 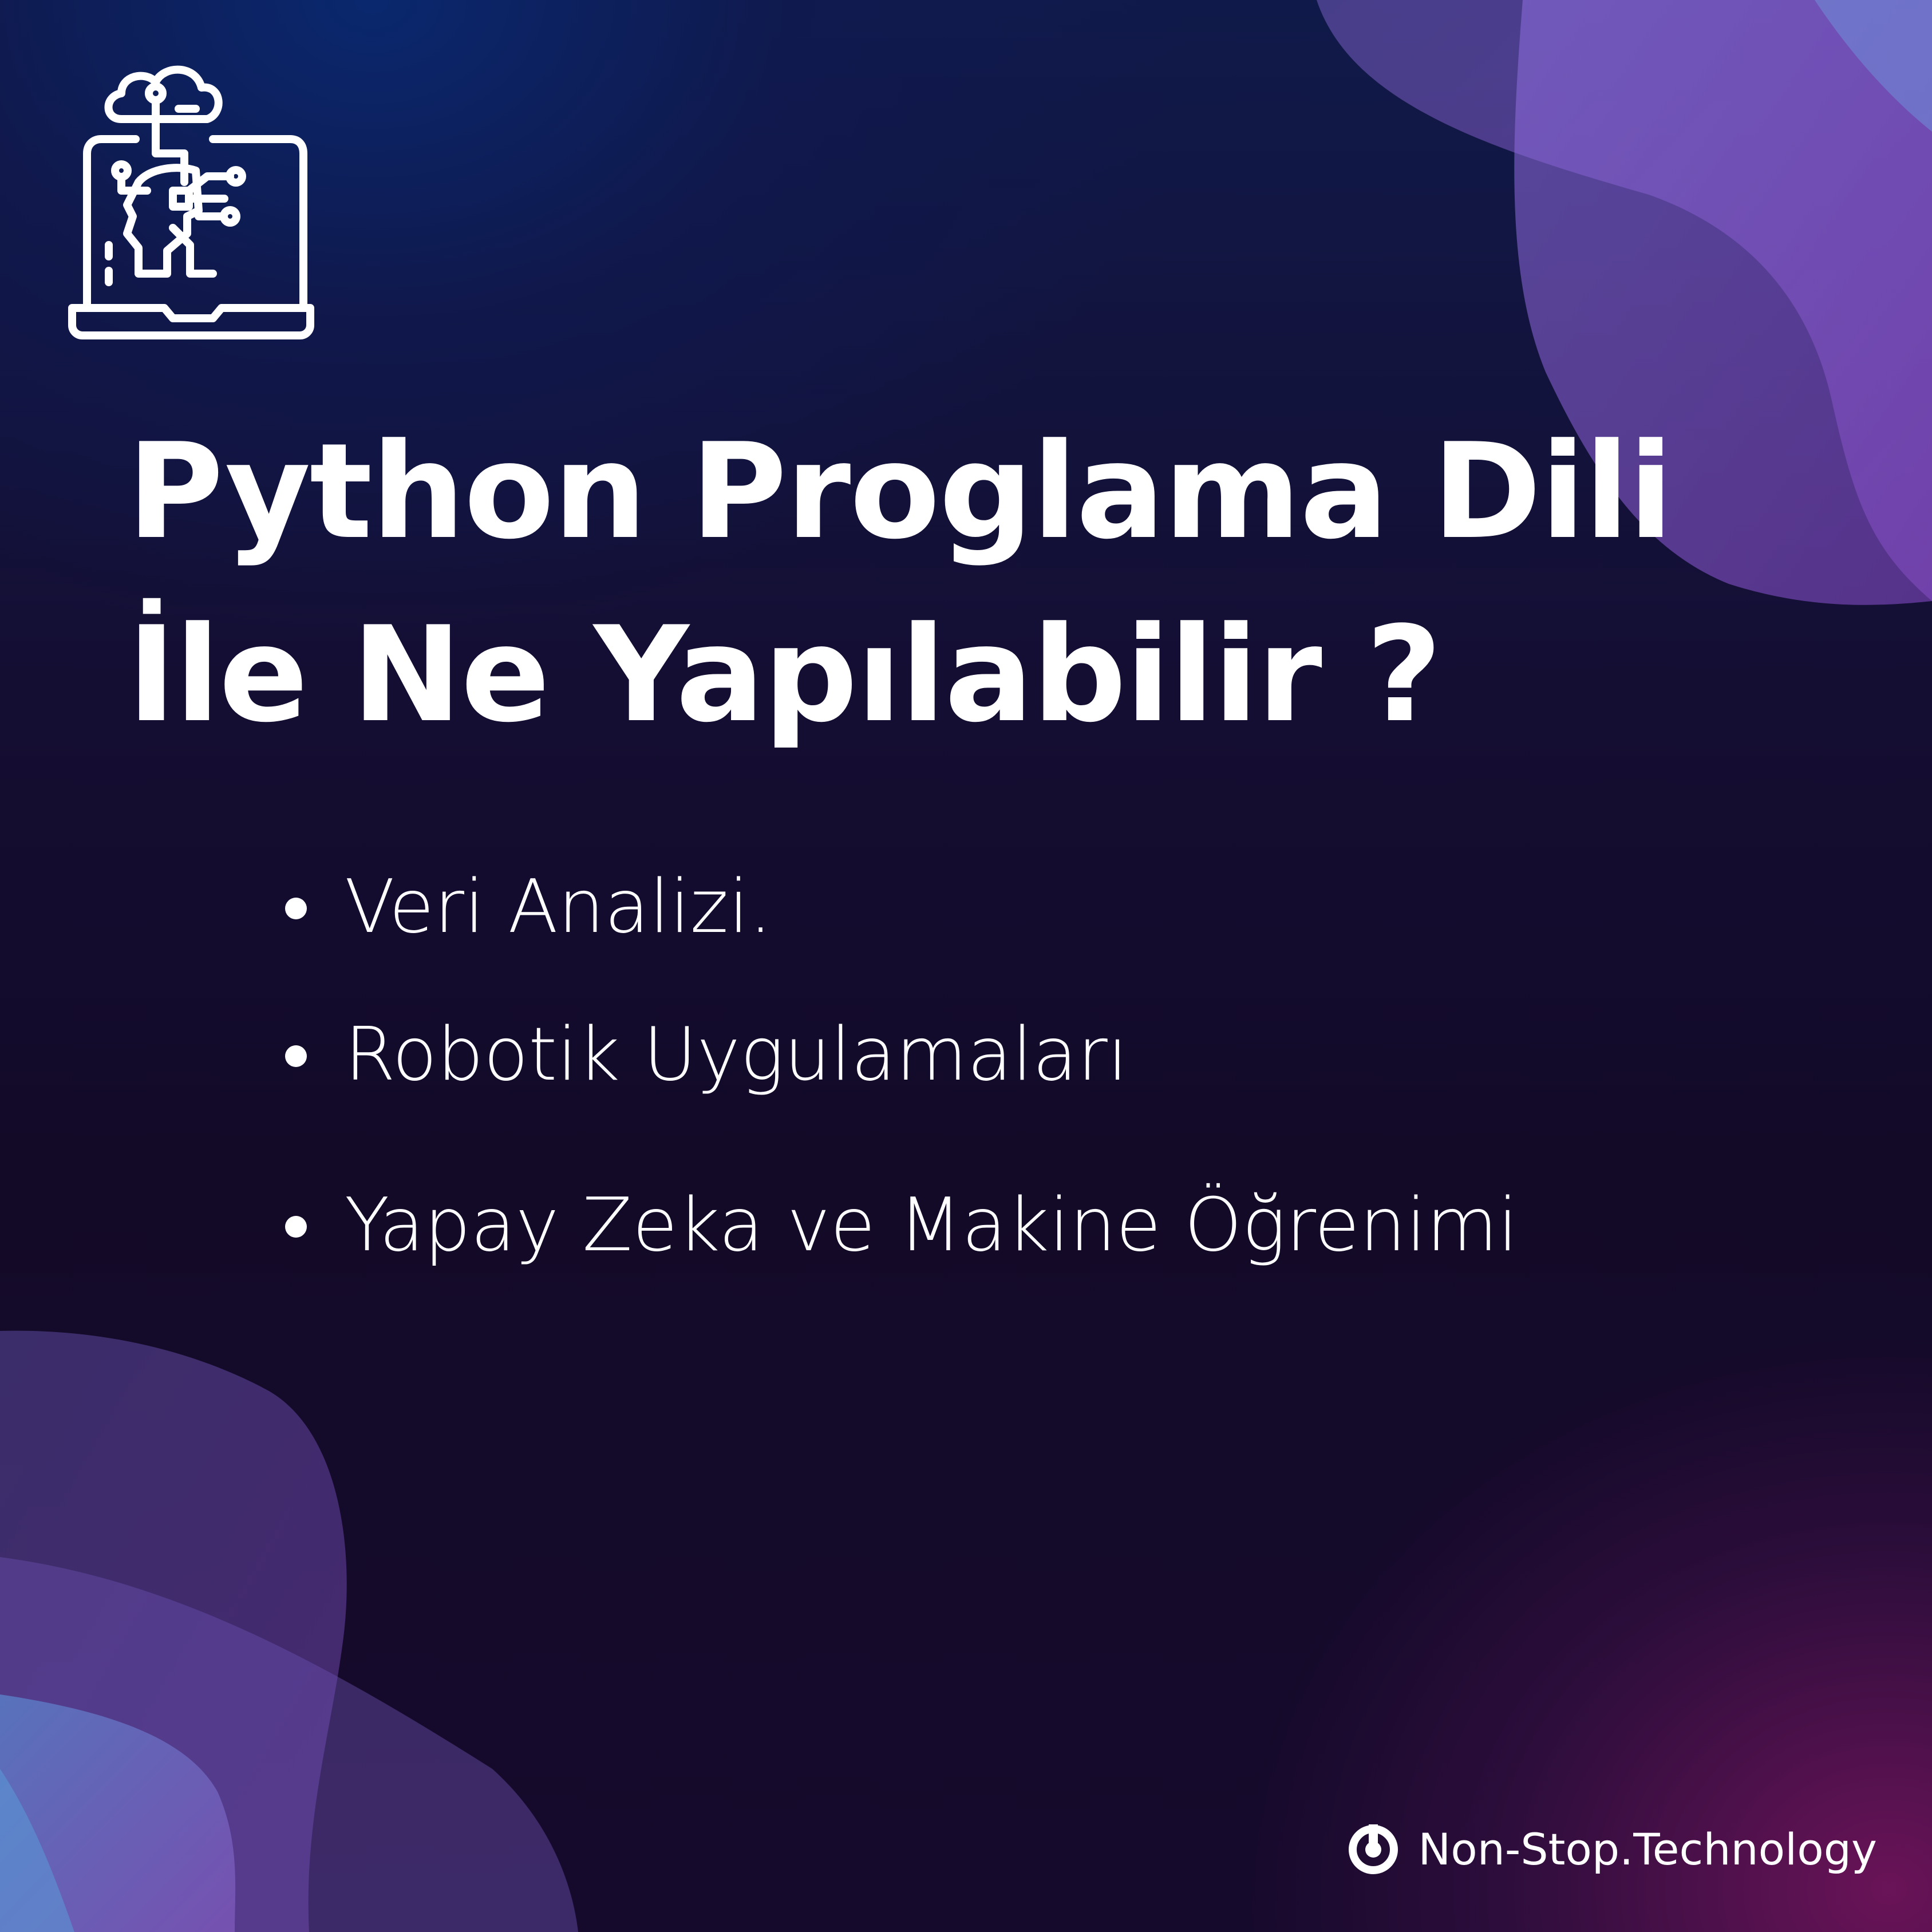 I want to click on list-item: Yapay Zeka ve Makine Öğrenimi, so click(x=899, y=1225).